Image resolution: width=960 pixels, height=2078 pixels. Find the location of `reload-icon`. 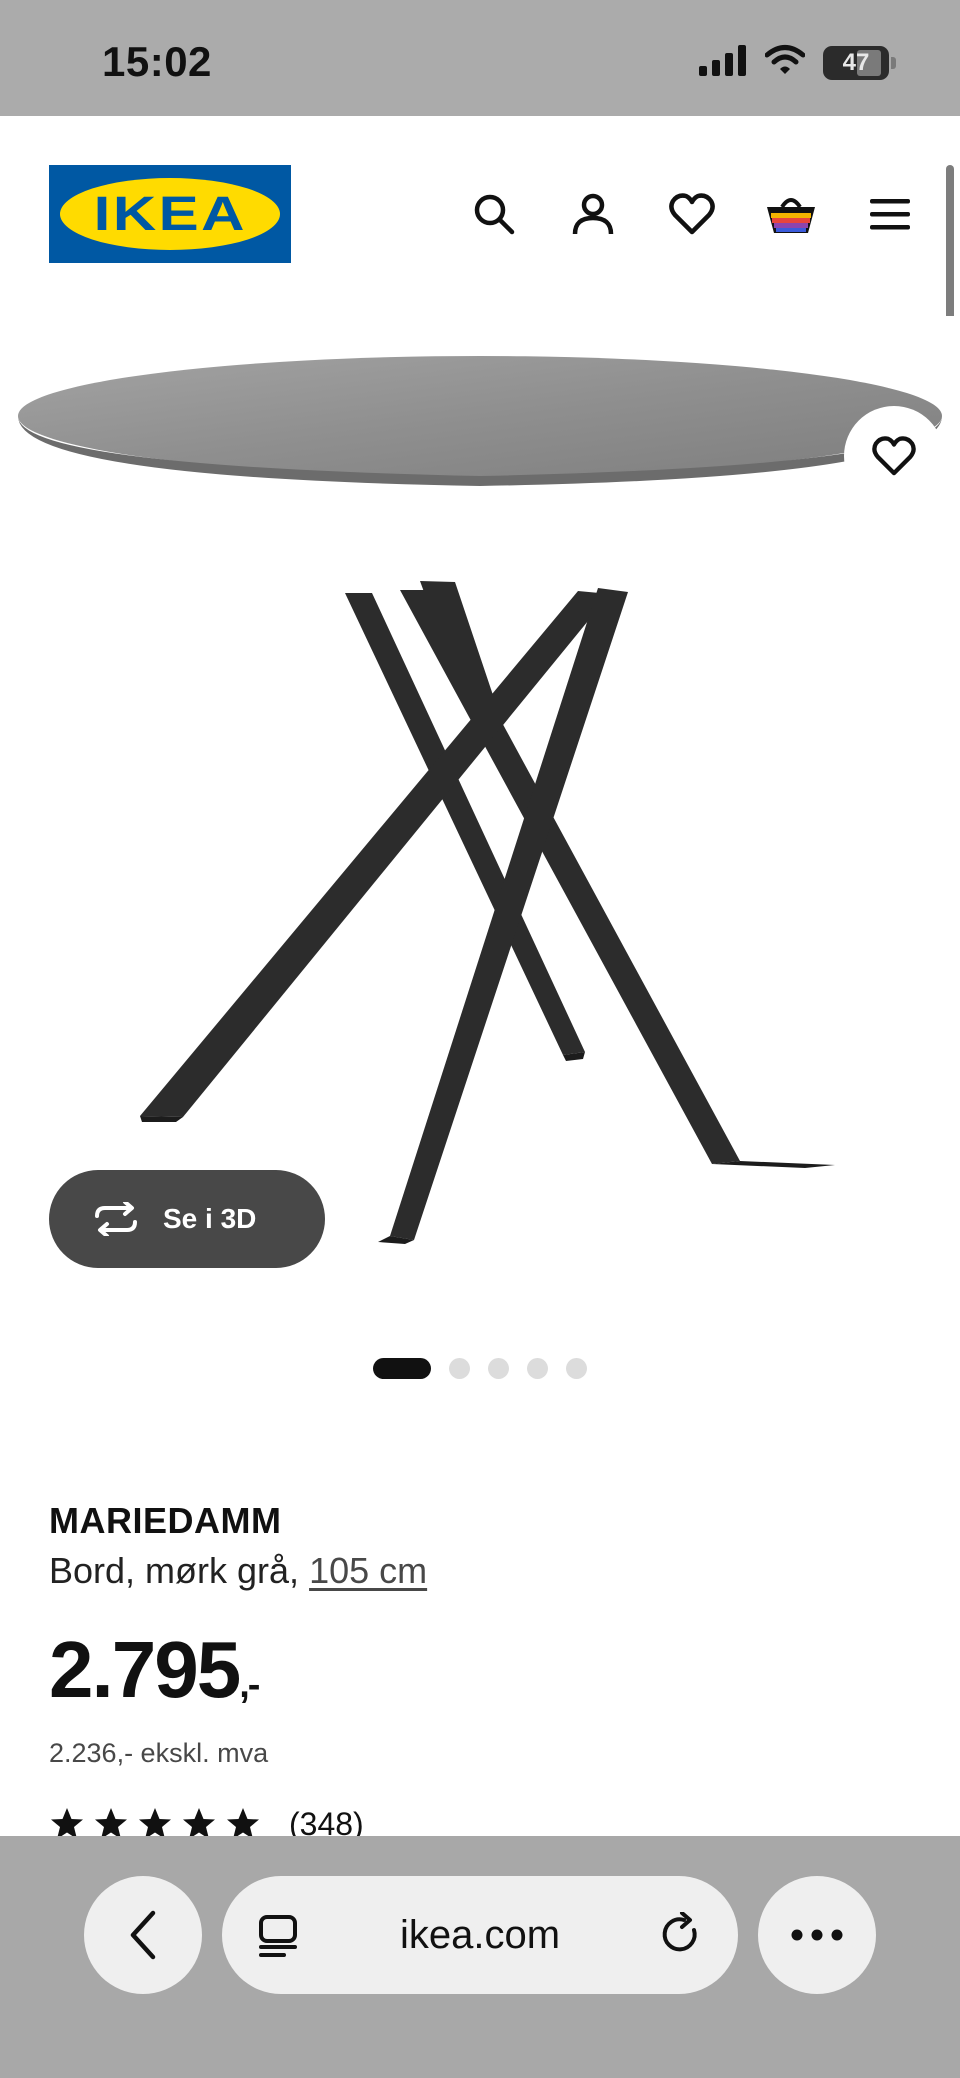

reload-icon is located at coordinates (681, 1937).